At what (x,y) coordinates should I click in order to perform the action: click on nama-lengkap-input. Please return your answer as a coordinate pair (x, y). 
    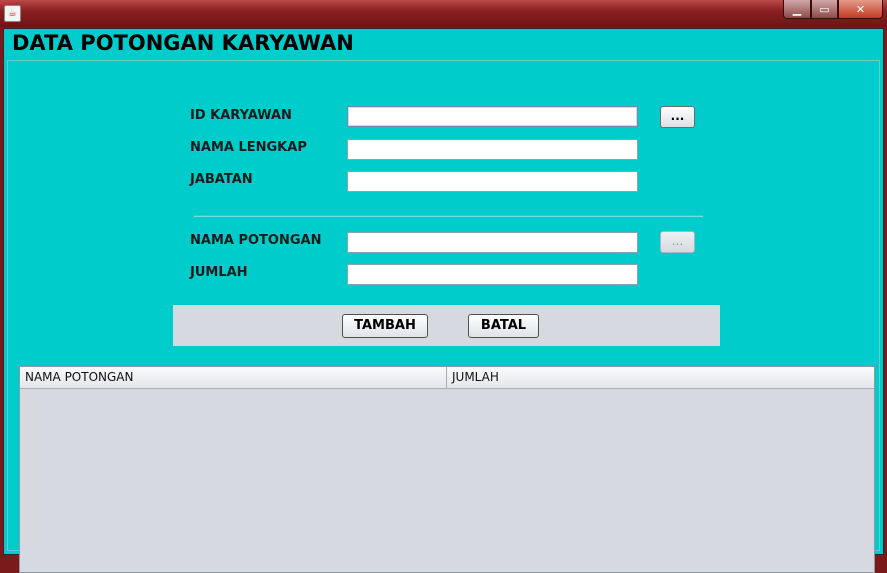
    Looking at the image, I should click on (492, 149).